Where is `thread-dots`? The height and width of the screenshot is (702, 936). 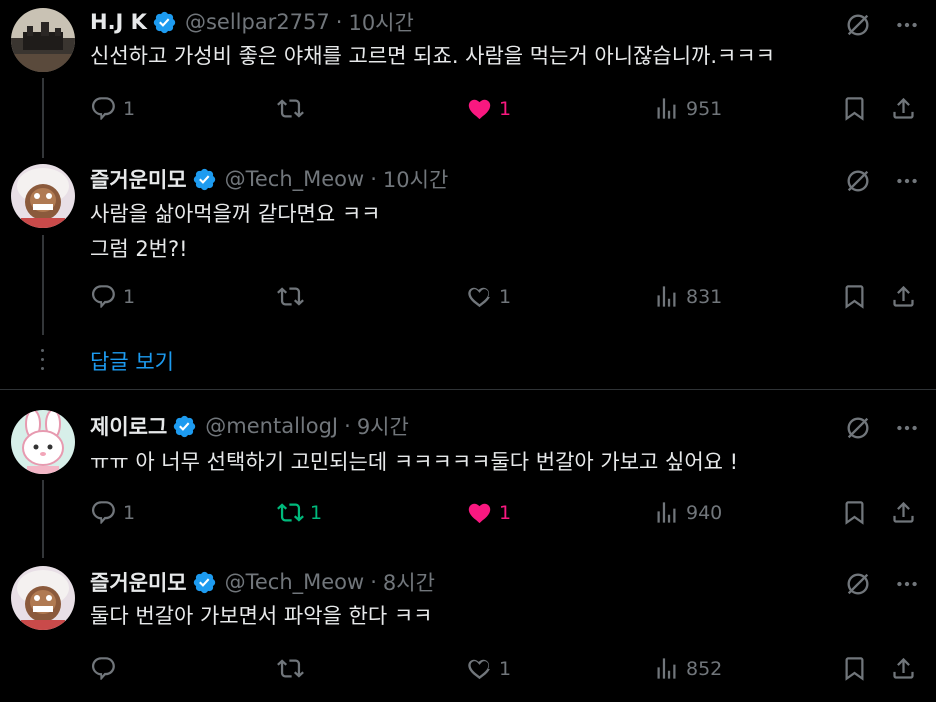 thread-dots is located at coordinates (43, 362).